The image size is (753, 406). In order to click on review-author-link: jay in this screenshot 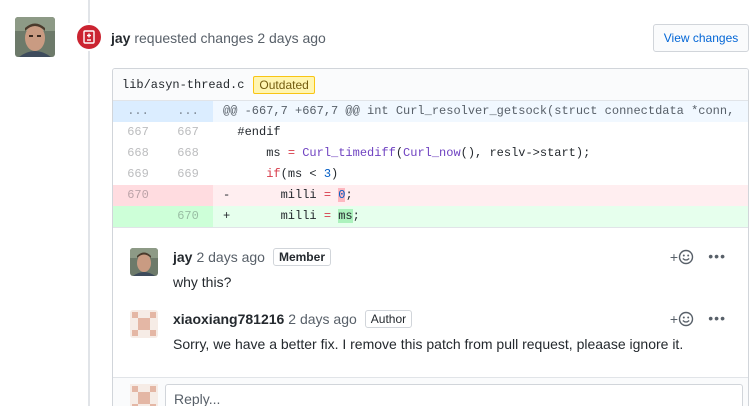, I will do `click(120, 38)`.